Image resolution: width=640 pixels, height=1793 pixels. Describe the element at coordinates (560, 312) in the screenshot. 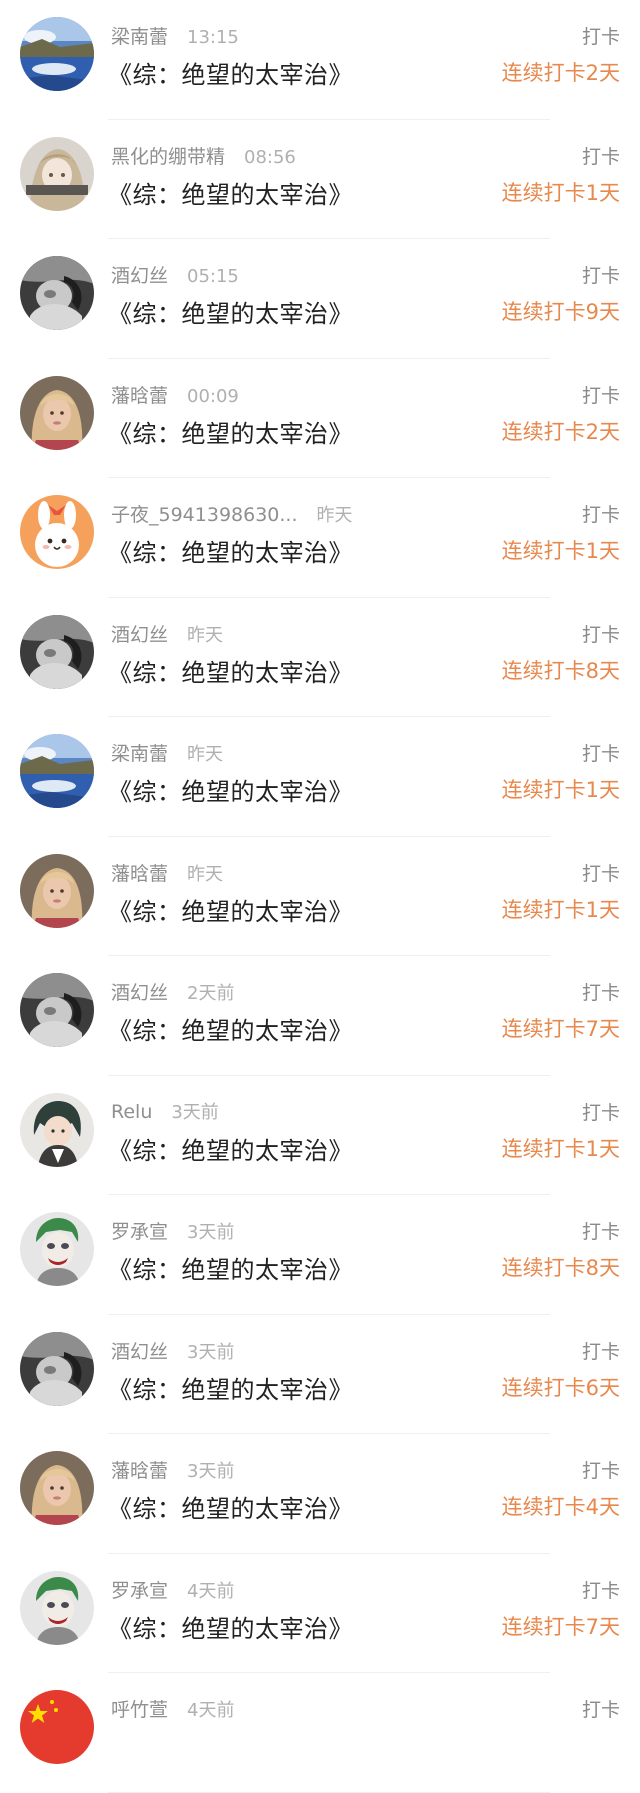

I see `streak-count: 连续打卡9天` at that location.